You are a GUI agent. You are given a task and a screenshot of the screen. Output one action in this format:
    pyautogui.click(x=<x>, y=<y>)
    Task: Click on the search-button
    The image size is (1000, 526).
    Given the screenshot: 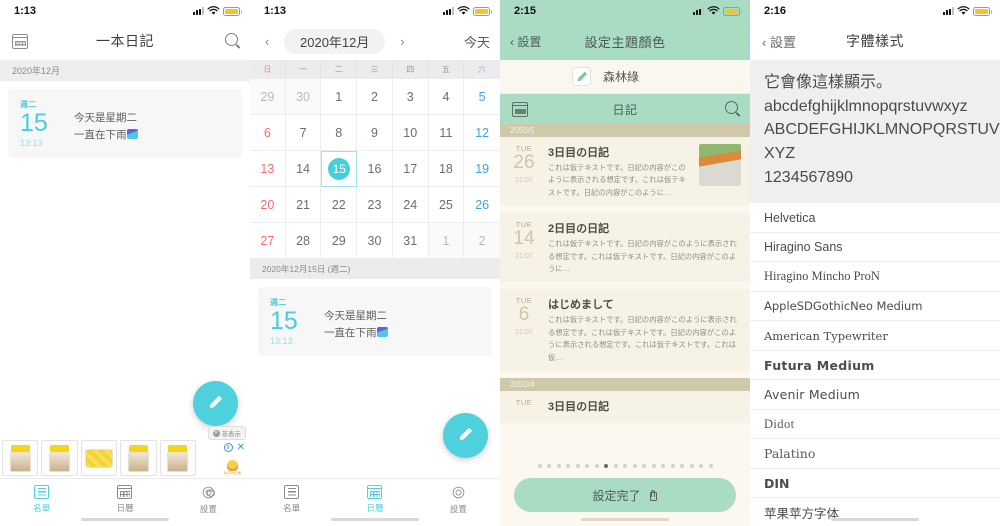 What is the action you would take?
    pyautogui.click(x=231, y=41)
    